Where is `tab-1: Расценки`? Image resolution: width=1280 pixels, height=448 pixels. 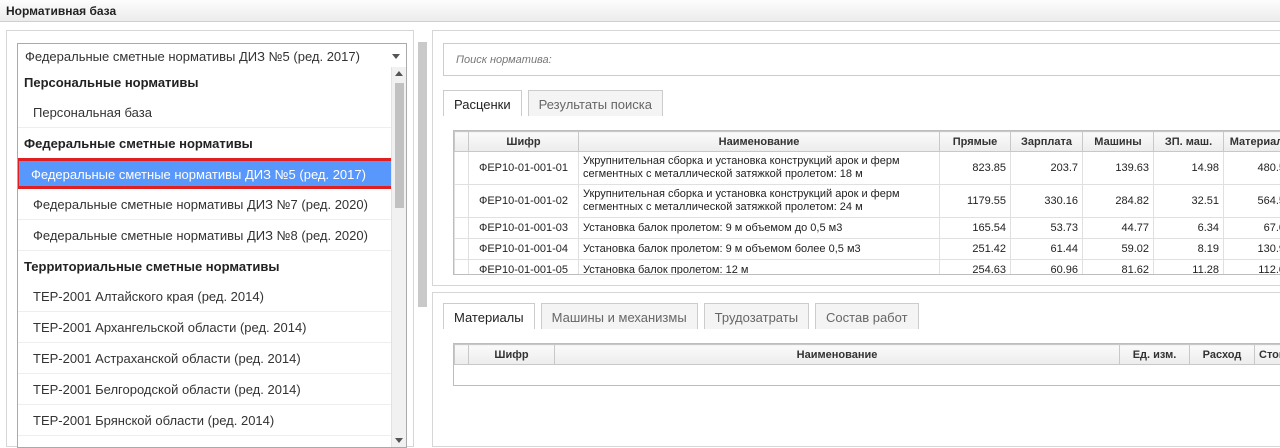
tab-1: Расценки is located at coordinates (482, 103).